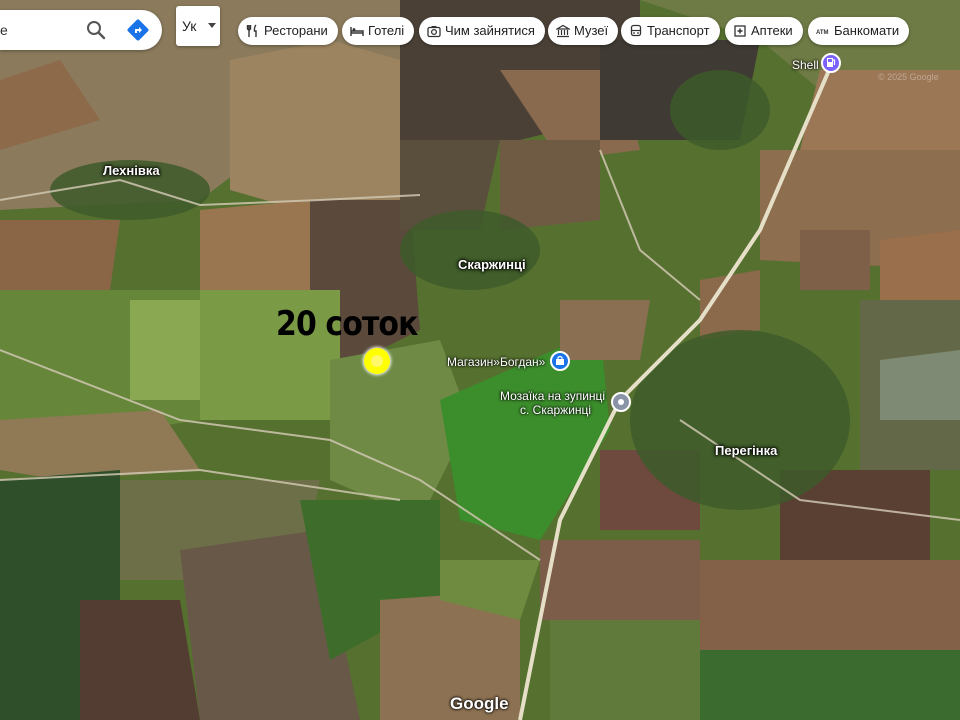  I want to click on chip-label: Ресторани, so click(296, 30).